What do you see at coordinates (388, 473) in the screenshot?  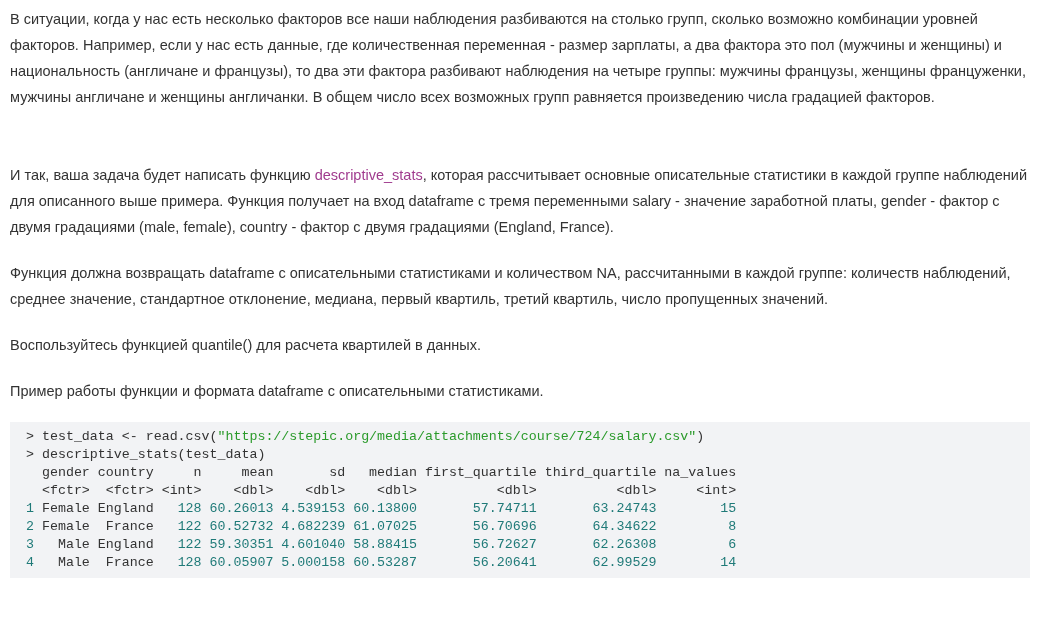 I see `code-line: gender country n mean sd median first_quartile third_quartile na_values` at bounding box center [388, 473].